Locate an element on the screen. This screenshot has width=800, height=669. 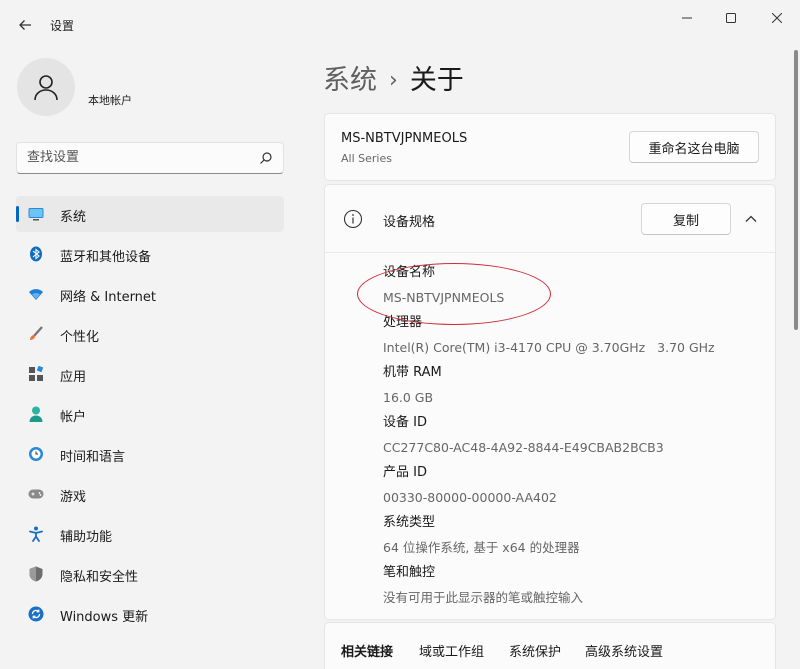
rename-pc-button: 重命名这台电脑 is located at coordinates (694, 147).